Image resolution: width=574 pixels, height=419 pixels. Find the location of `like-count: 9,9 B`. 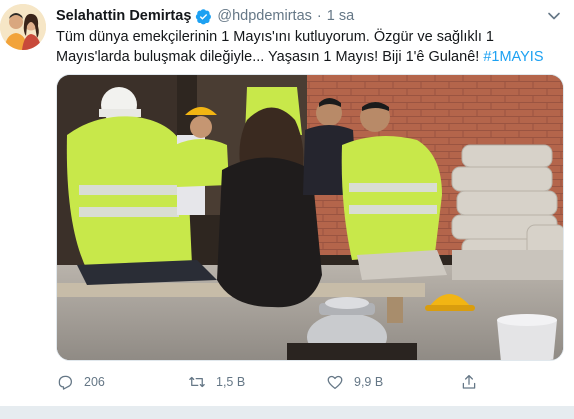

like-count: 9,9 B is located at coordinates (369, 382).